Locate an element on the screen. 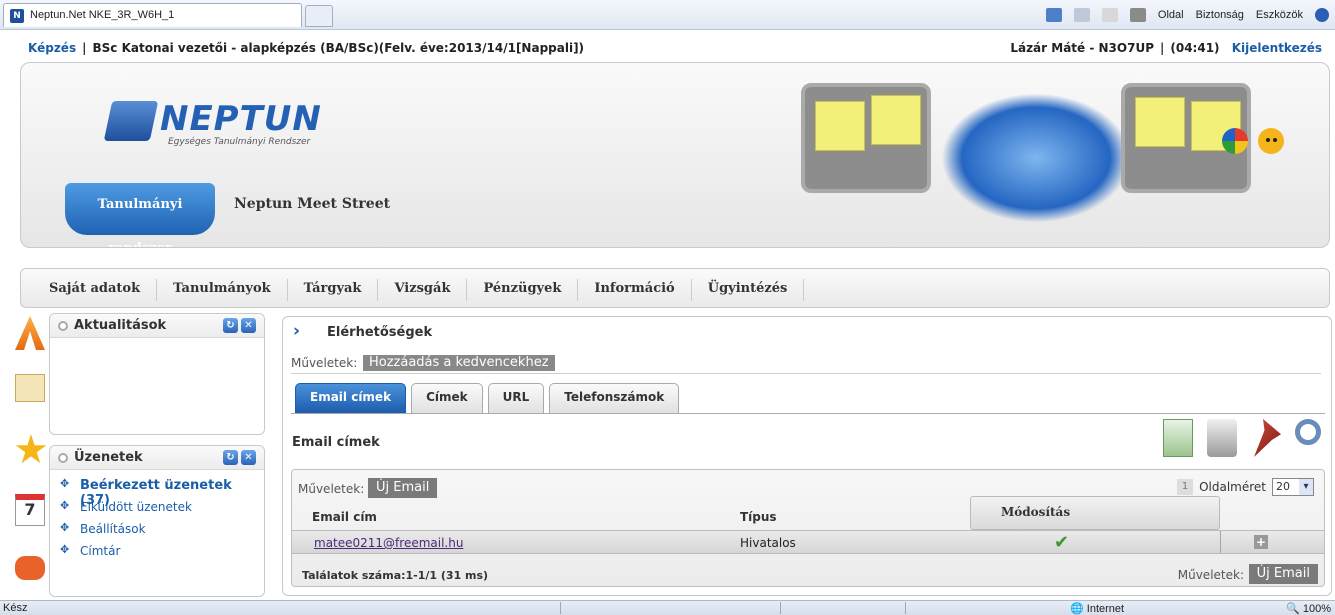 Image resolution: width=1335 pixels, height=615 pixels. neptun-logo: NEPTUN Egységes Tanulmányi Rendszer is located at coordinates (212, 124).